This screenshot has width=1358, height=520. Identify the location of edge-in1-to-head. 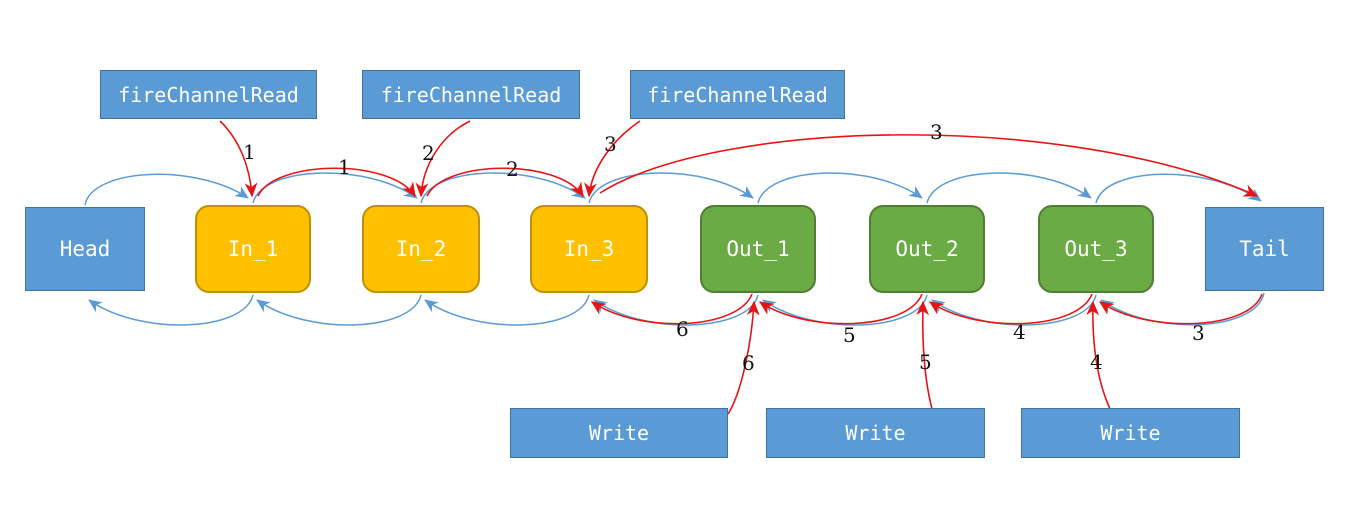
(171, 310).